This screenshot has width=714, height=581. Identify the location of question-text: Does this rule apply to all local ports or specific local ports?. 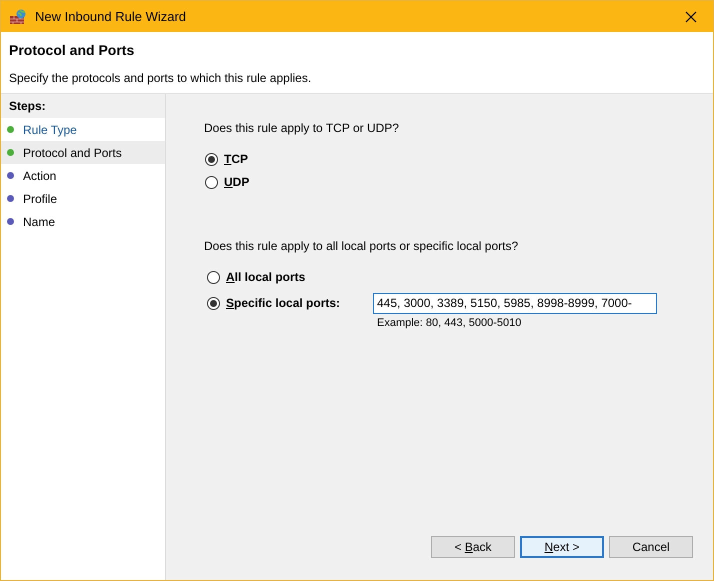
(362, 246).